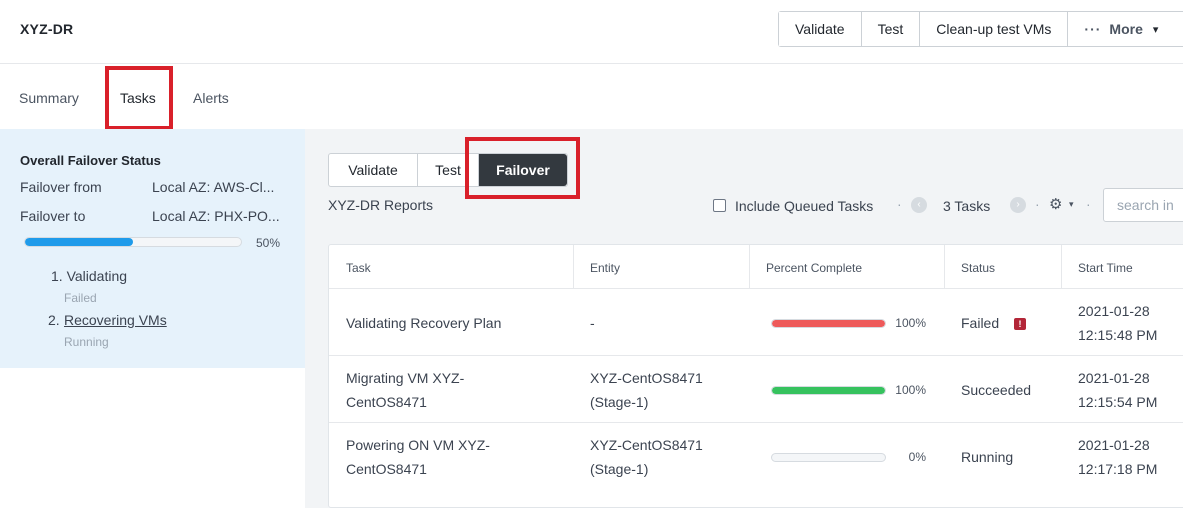 This screenshot has width=1183, height=508. Describe the element at coordinates (424, 323) in the screenshot. I see `task-name: Validating Recovery Plan` at that location.